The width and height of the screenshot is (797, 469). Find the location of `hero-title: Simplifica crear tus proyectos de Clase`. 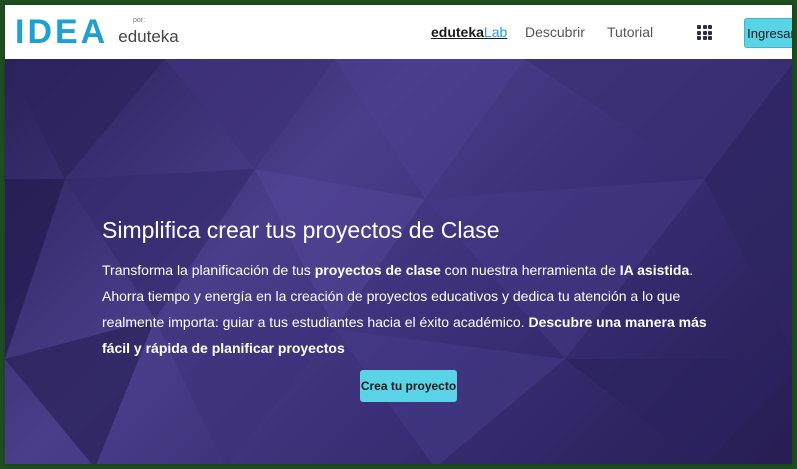

hero-title: Simplifica crear tus proyectos de Clase is located at coordinates (301, 230).